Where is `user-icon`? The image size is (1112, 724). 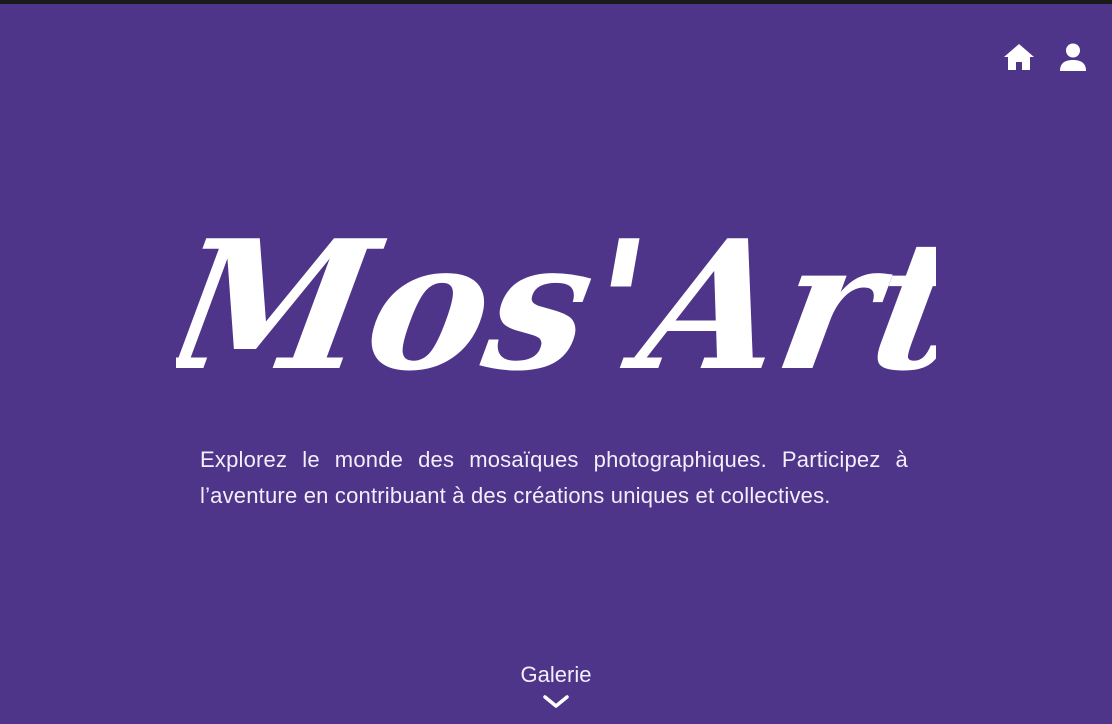 user-icon is located at coordinates (1073, 57).